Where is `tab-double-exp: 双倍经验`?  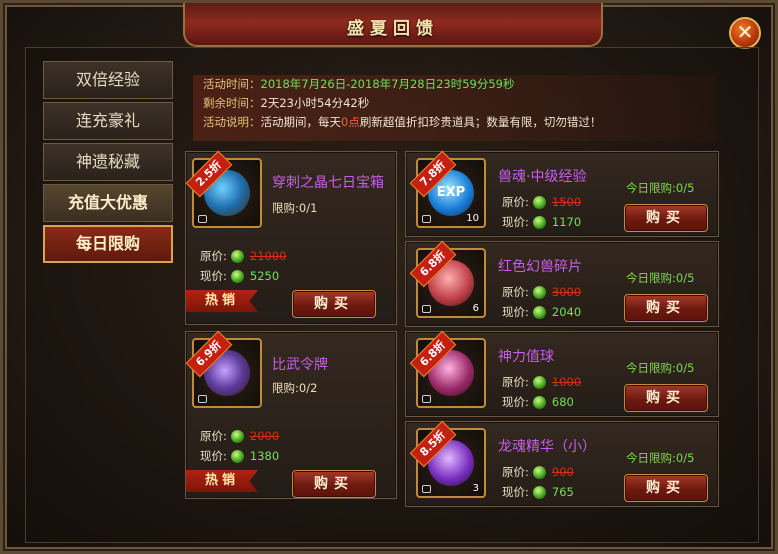
tab-double-exp: 双倍经验 is located at coordinates (108, 80).